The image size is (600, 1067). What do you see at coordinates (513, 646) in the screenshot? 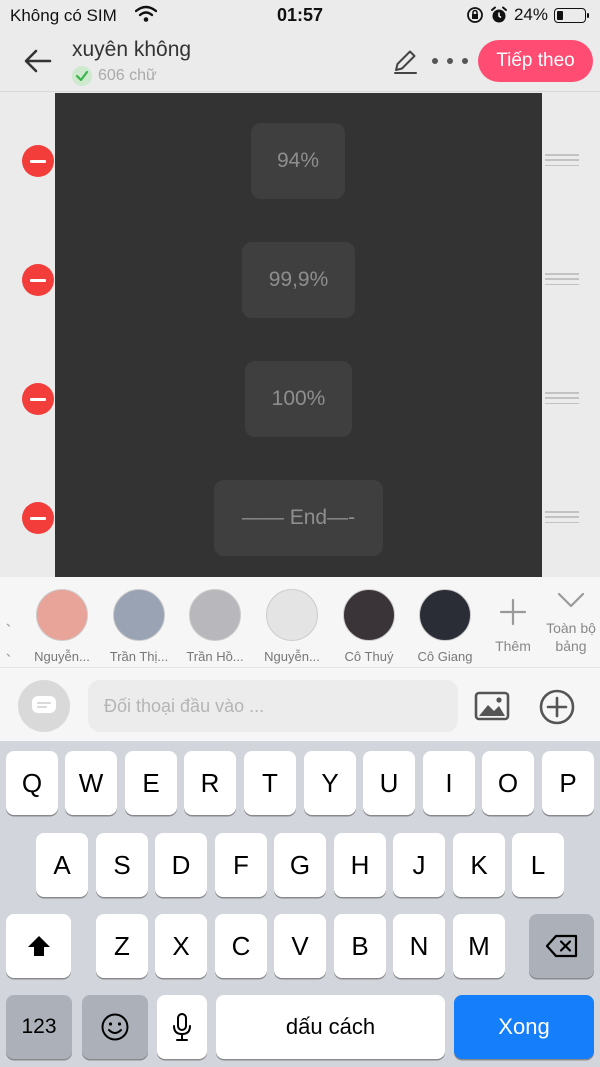
I see `add-character-label: Thêm` at bounding box center [513, 646].